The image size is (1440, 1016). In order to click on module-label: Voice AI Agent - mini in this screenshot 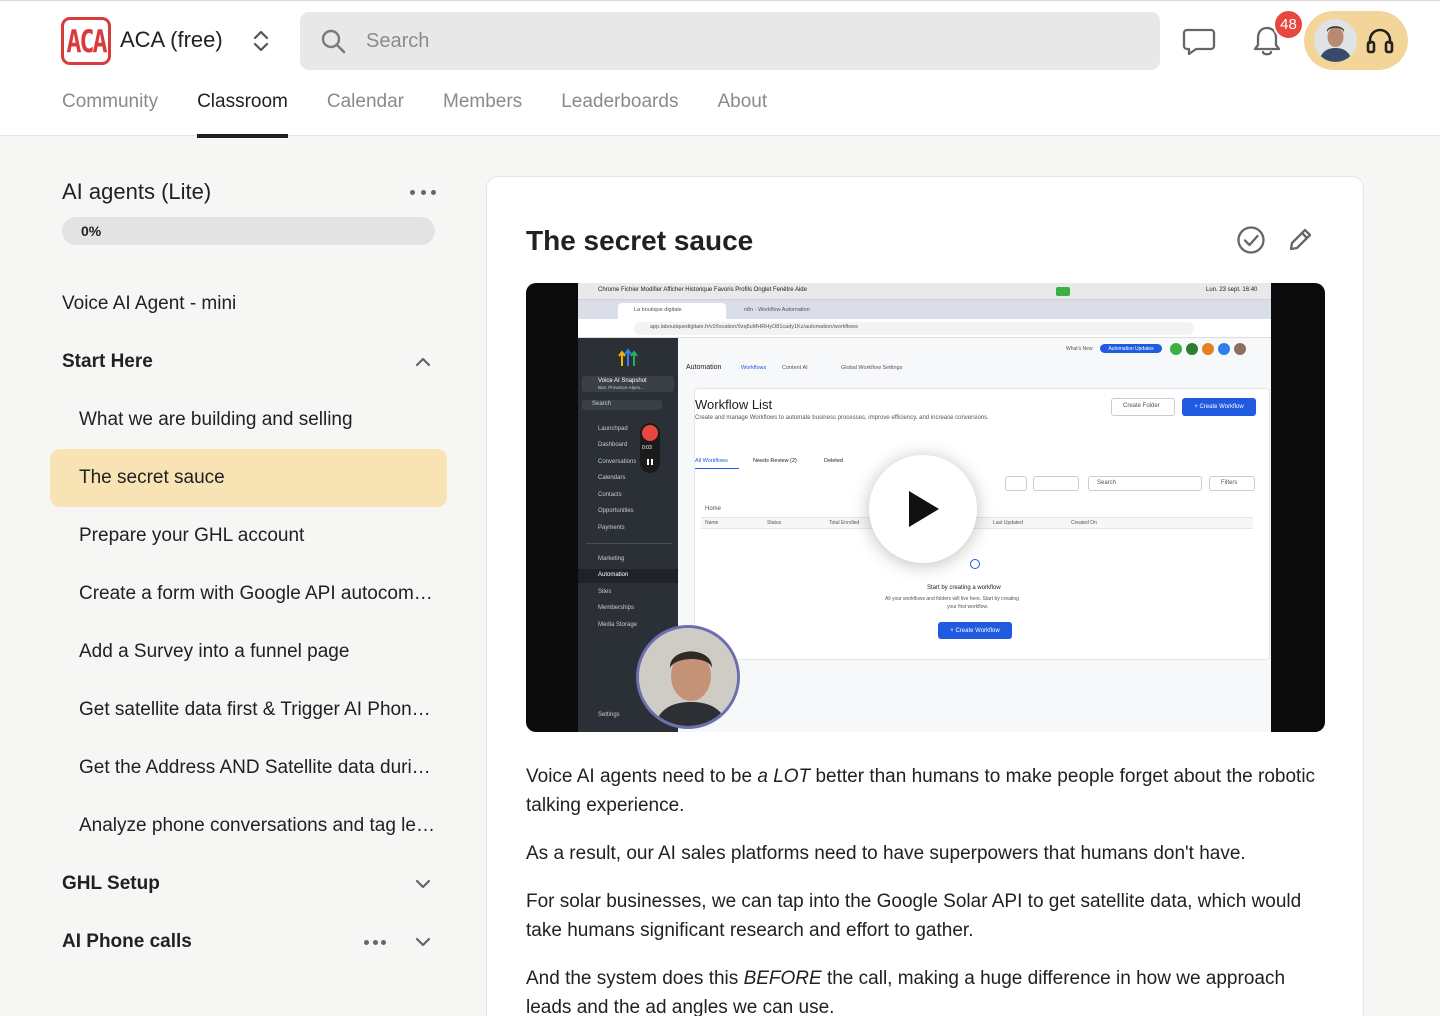, I will do `click(149, 303)`.